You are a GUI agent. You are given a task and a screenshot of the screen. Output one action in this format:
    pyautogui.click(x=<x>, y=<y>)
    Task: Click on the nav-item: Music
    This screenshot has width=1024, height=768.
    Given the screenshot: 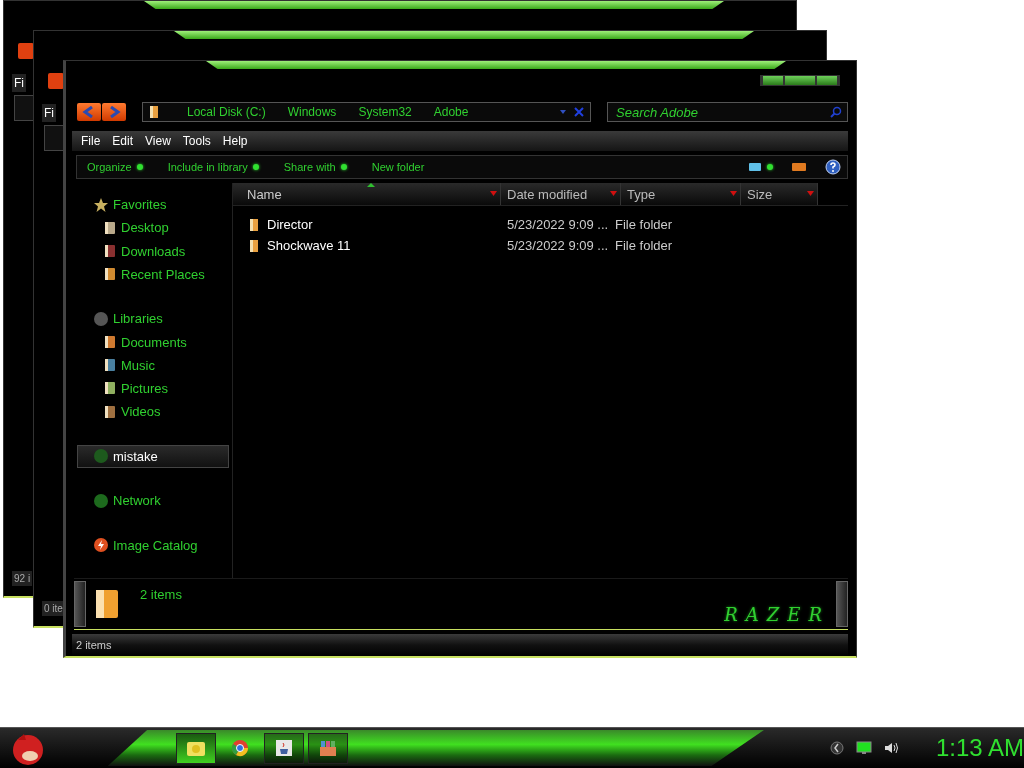 What is the action you would take?
    pyautogui.click(x=153, y=365)
    